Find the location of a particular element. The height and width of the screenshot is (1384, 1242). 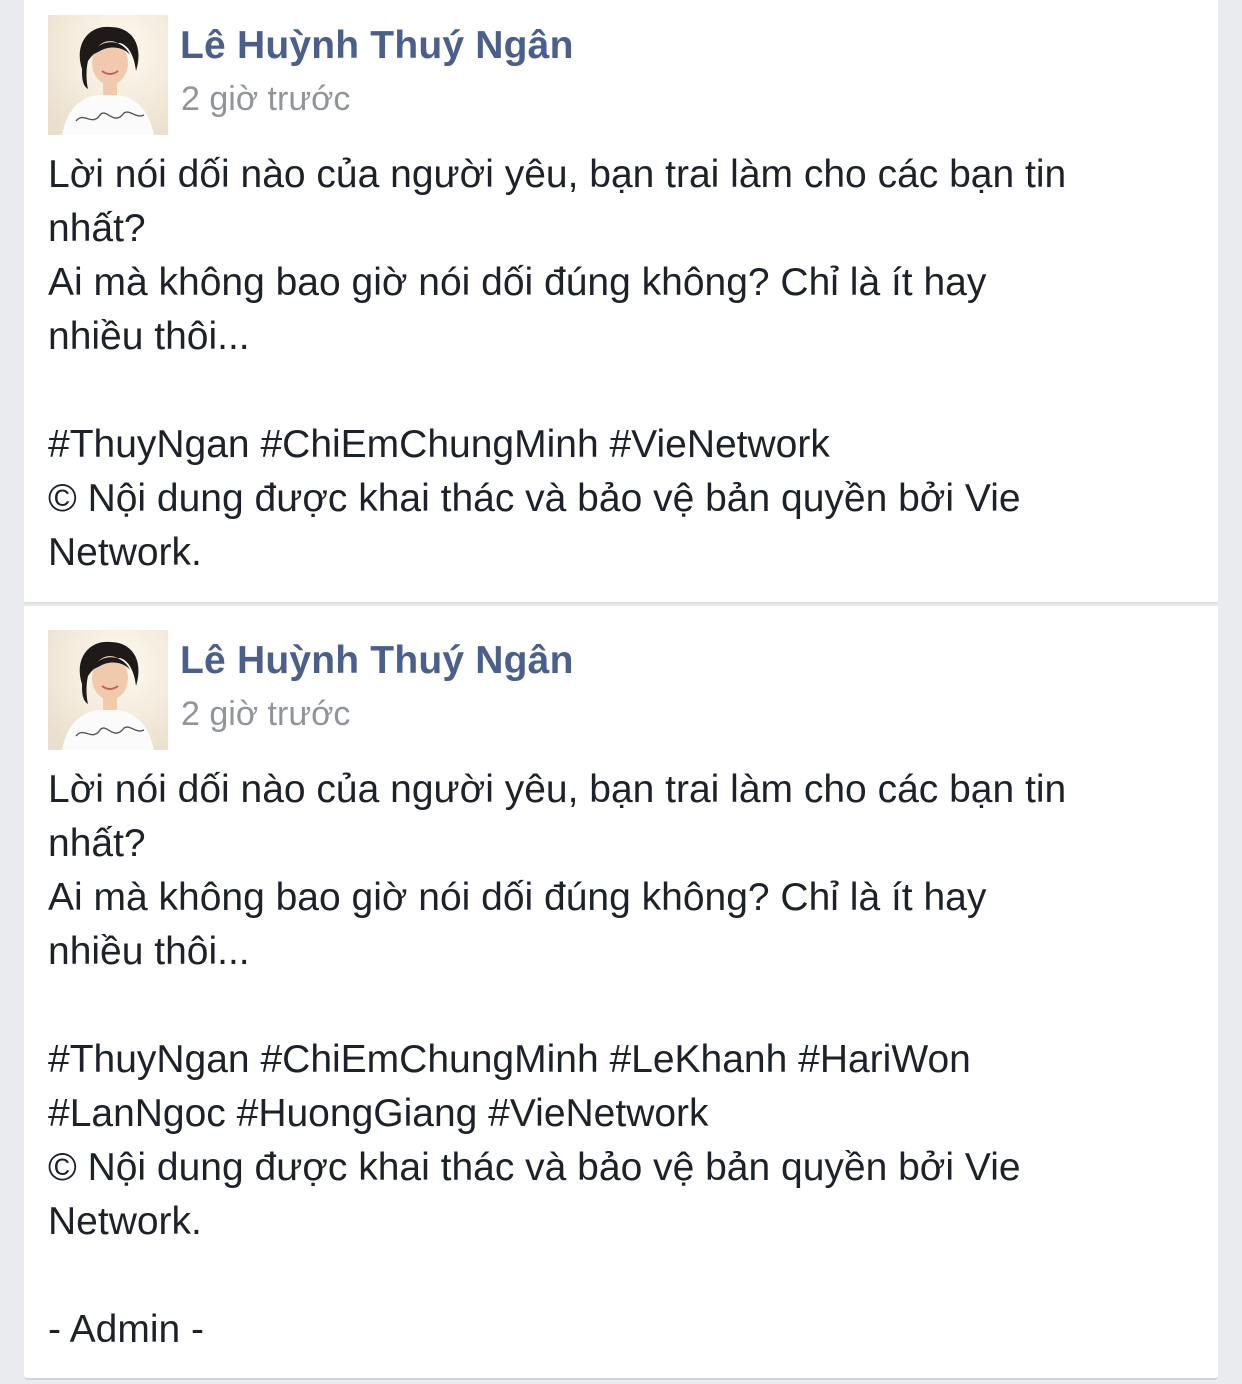

signature-line: - Admin - is located at coordinates (126, 1329).